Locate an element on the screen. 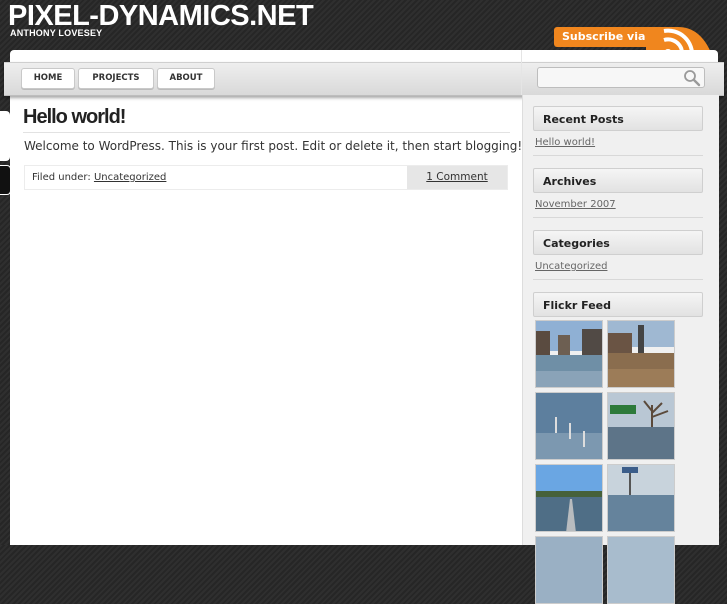 Image resolution: width=727 pixels, height=604 pixels. post-title-rule is located at coordinates (266, 132).